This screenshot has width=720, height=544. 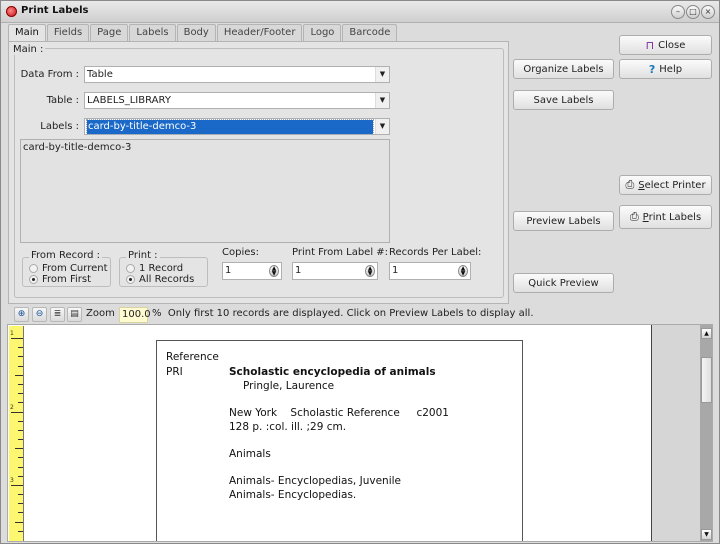 What do you see at coordinates (16, 433) in the screenshot?
I see `vertical-ruler: 1 2 3` at bounding box center [16, 433].